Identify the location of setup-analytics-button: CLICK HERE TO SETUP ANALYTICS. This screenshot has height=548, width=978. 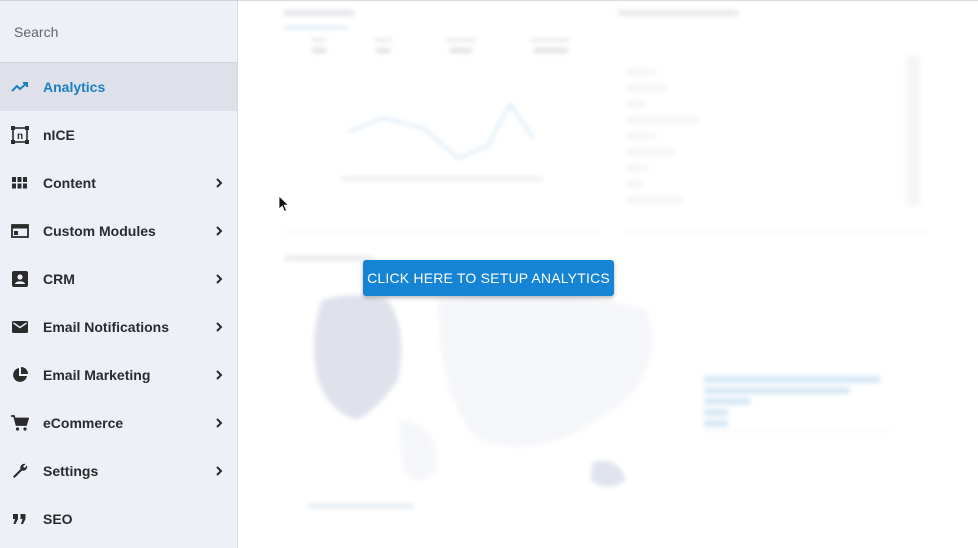
(488, 278).